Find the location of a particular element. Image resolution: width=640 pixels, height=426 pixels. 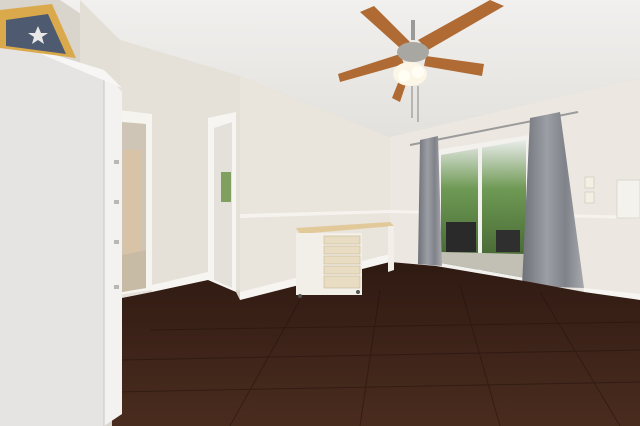

wall-panel is located at coordinates (628, 199).